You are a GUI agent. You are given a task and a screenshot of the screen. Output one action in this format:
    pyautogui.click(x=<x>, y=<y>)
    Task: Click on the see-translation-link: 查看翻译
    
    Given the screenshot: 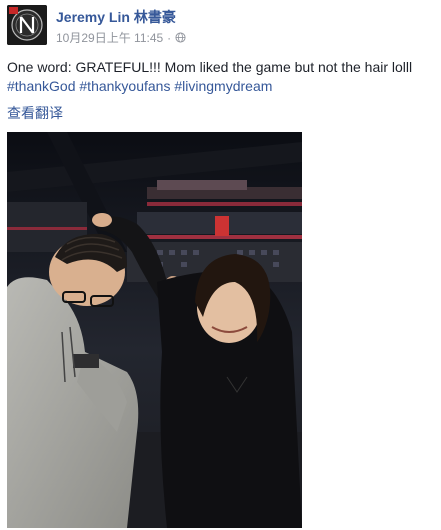 What is the action you would take?
    pyautogui.click(x=35, y=113)
    